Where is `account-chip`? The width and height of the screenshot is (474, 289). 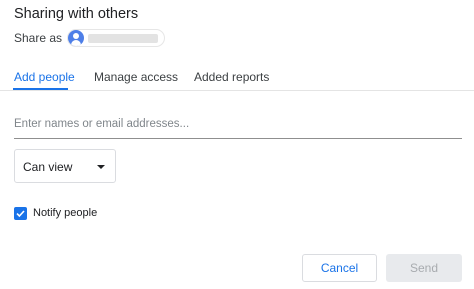 account-chip is located at coordinates (116, 38).